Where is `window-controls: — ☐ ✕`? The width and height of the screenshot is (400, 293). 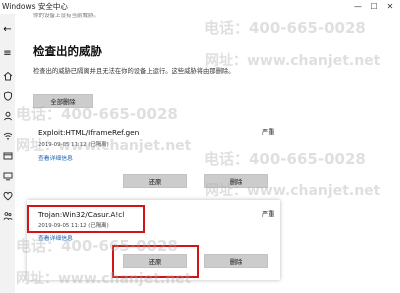 window-controls: — ☐ ✕ is located at coordinates (374, 7).